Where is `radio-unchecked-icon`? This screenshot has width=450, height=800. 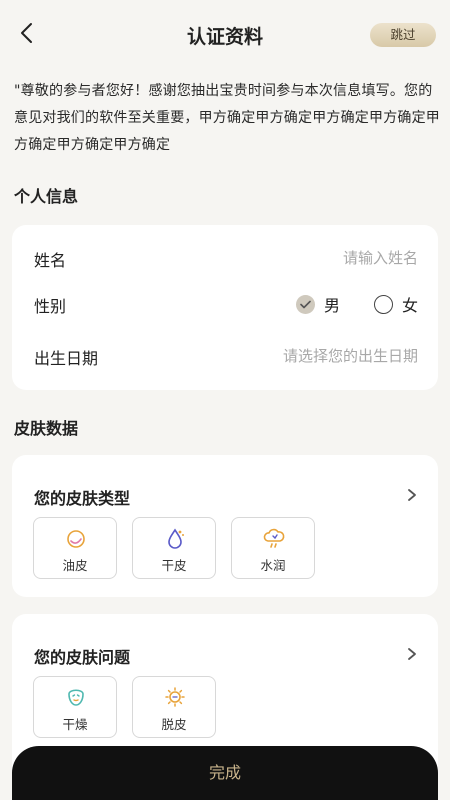 radio-unchecked-icon is located at coordinates (383, 304).